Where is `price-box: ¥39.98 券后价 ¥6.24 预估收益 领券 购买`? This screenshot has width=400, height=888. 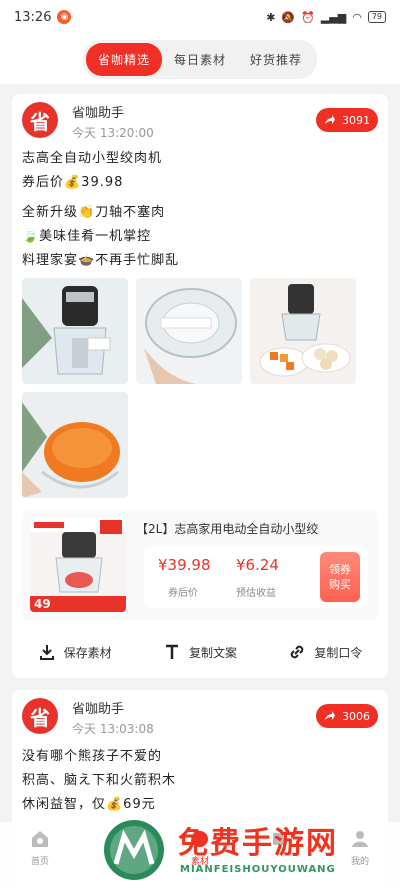
price-box: ¥39.98 券后价 ¥6.24 预估收益 领券 购买 is located at coordinates (256, 577).